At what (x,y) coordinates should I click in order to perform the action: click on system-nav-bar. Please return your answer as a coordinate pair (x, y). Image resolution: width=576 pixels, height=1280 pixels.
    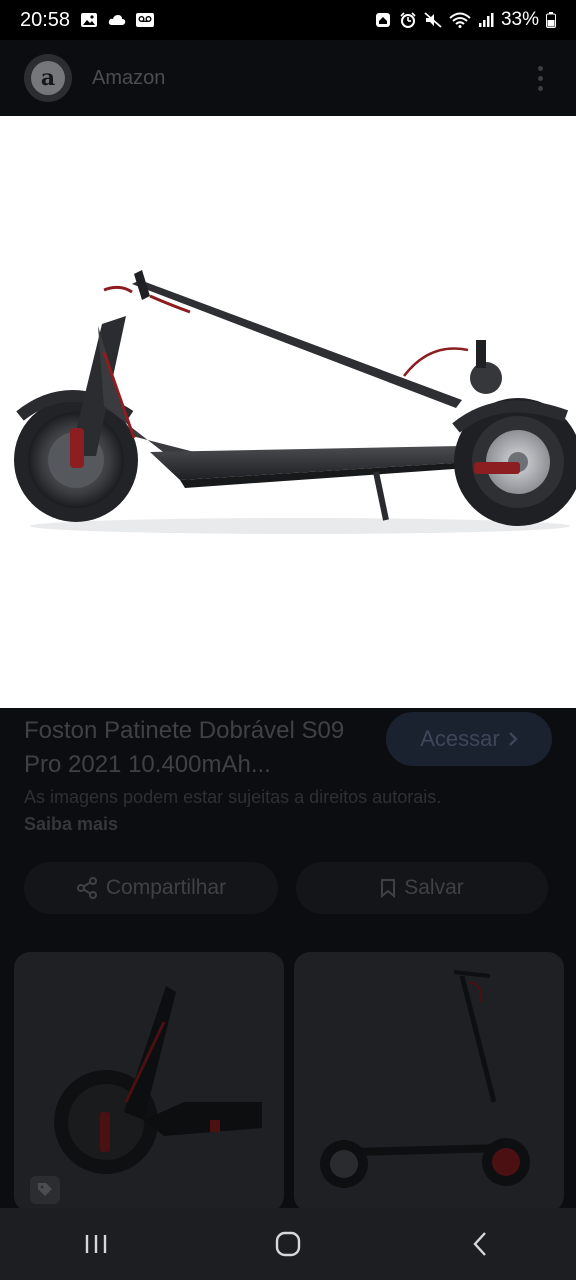
    Looking at the image, I should click on (288, 1244).